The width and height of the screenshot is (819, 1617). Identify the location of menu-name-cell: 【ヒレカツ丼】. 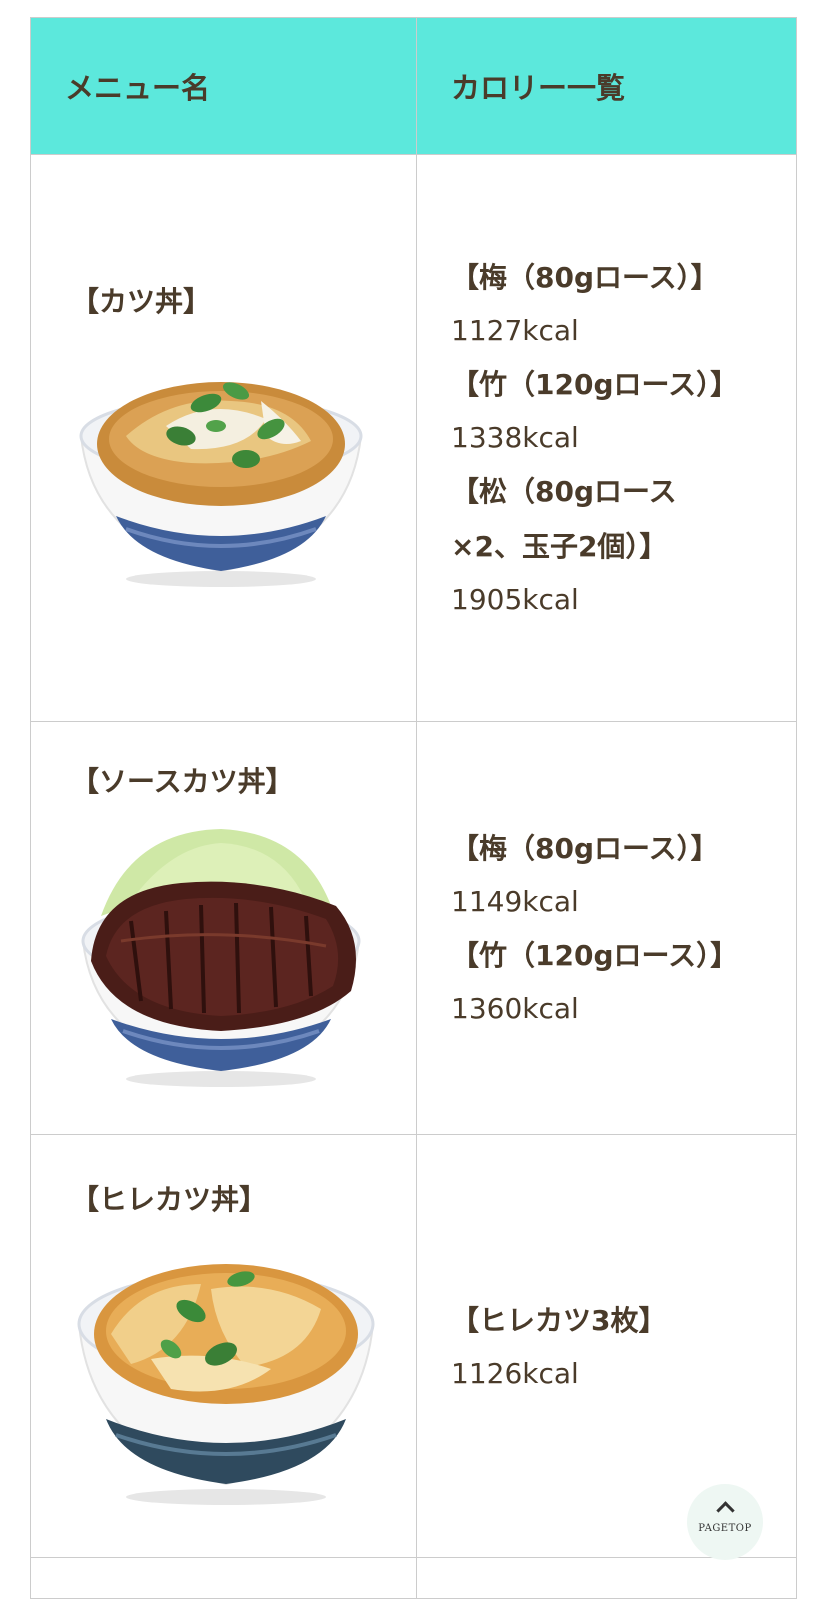
(223, 1346).